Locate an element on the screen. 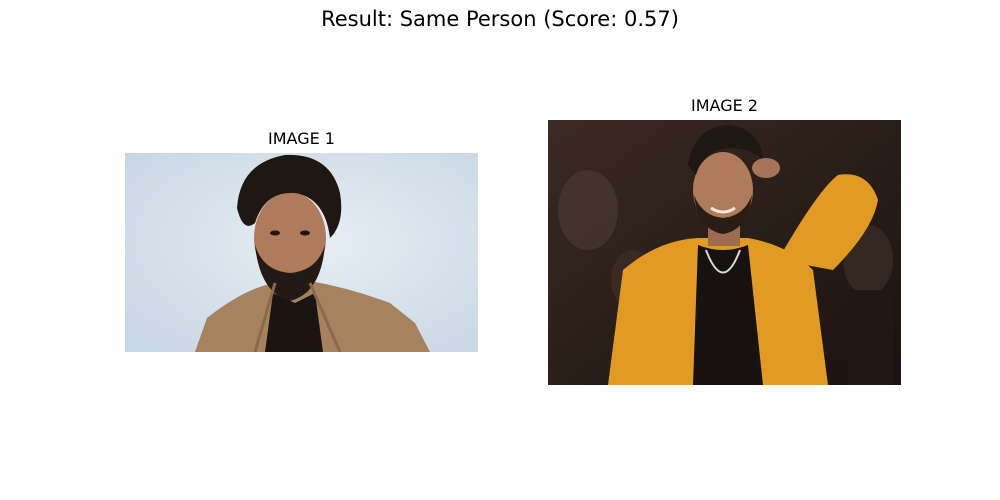 The width and height of the screenshot is (1000, 500). result-title: Result: Same Person (Score: 0.57) is located at coordinates (500, 19).